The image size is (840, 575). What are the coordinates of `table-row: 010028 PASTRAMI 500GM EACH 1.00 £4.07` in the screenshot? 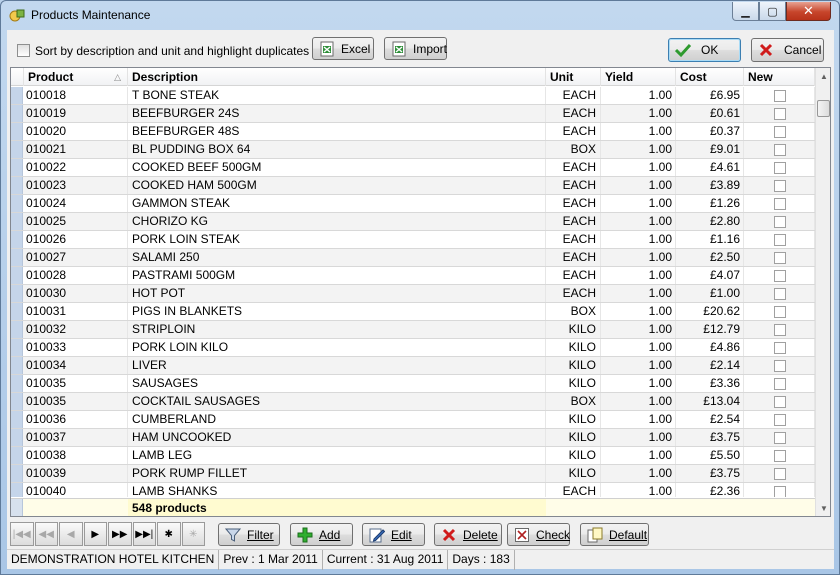 It's located at (413, 276).